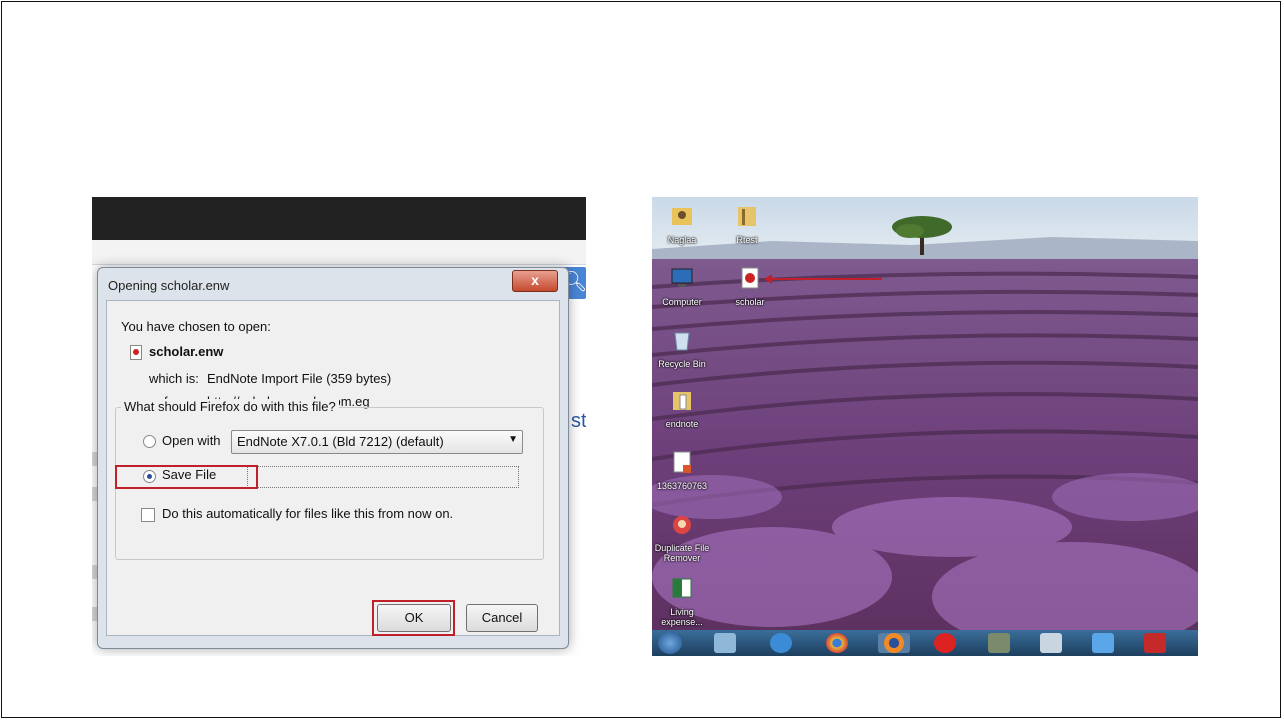  What do you see at coordinates (768, 279) in the screenshot?
I see `arrow-head-icon` at bounding box center [768, 279].